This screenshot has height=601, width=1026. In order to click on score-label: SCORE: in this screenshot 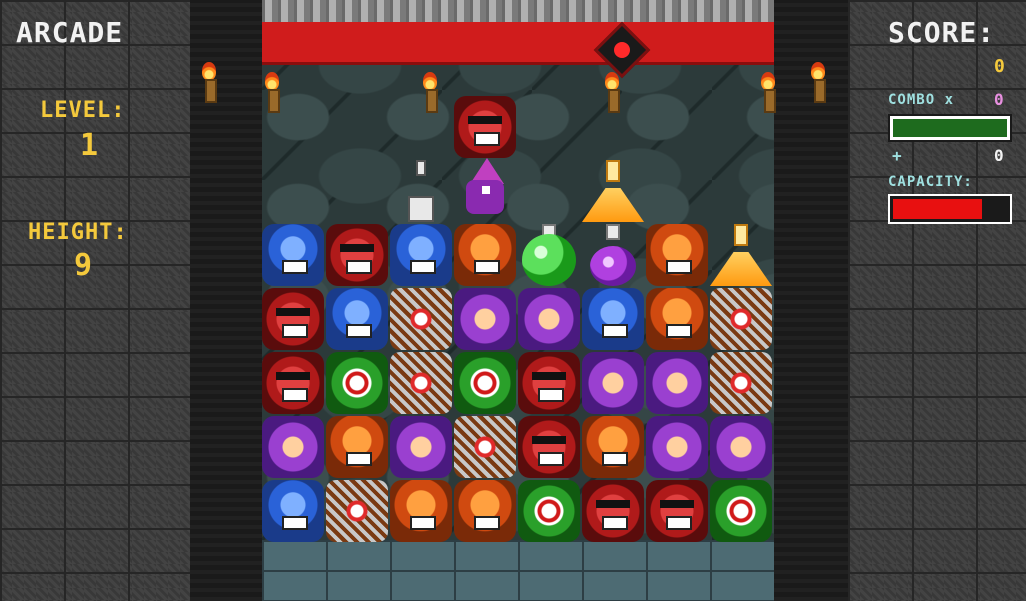, I will do `click(942, 32)`.